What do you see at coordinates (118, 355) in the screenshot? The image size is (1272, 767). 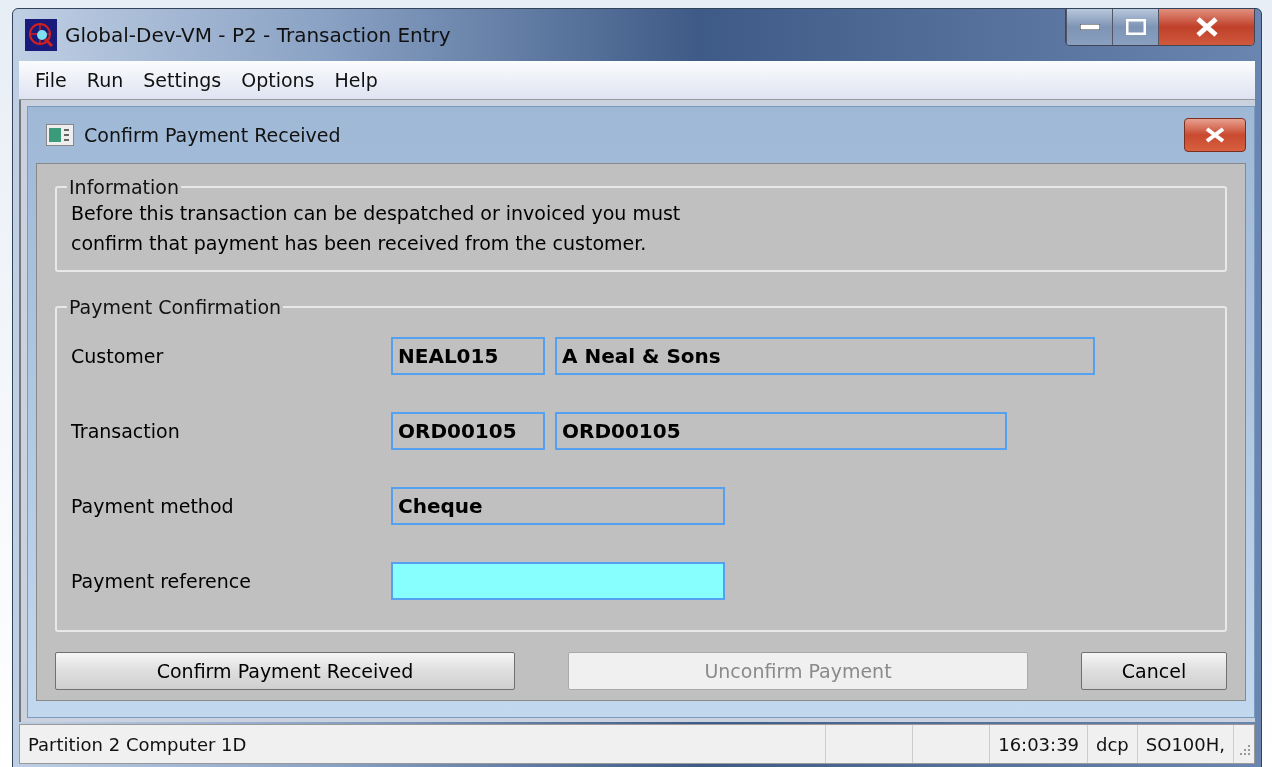 I see `field-label: Customer` at bounding box center [118, 355].